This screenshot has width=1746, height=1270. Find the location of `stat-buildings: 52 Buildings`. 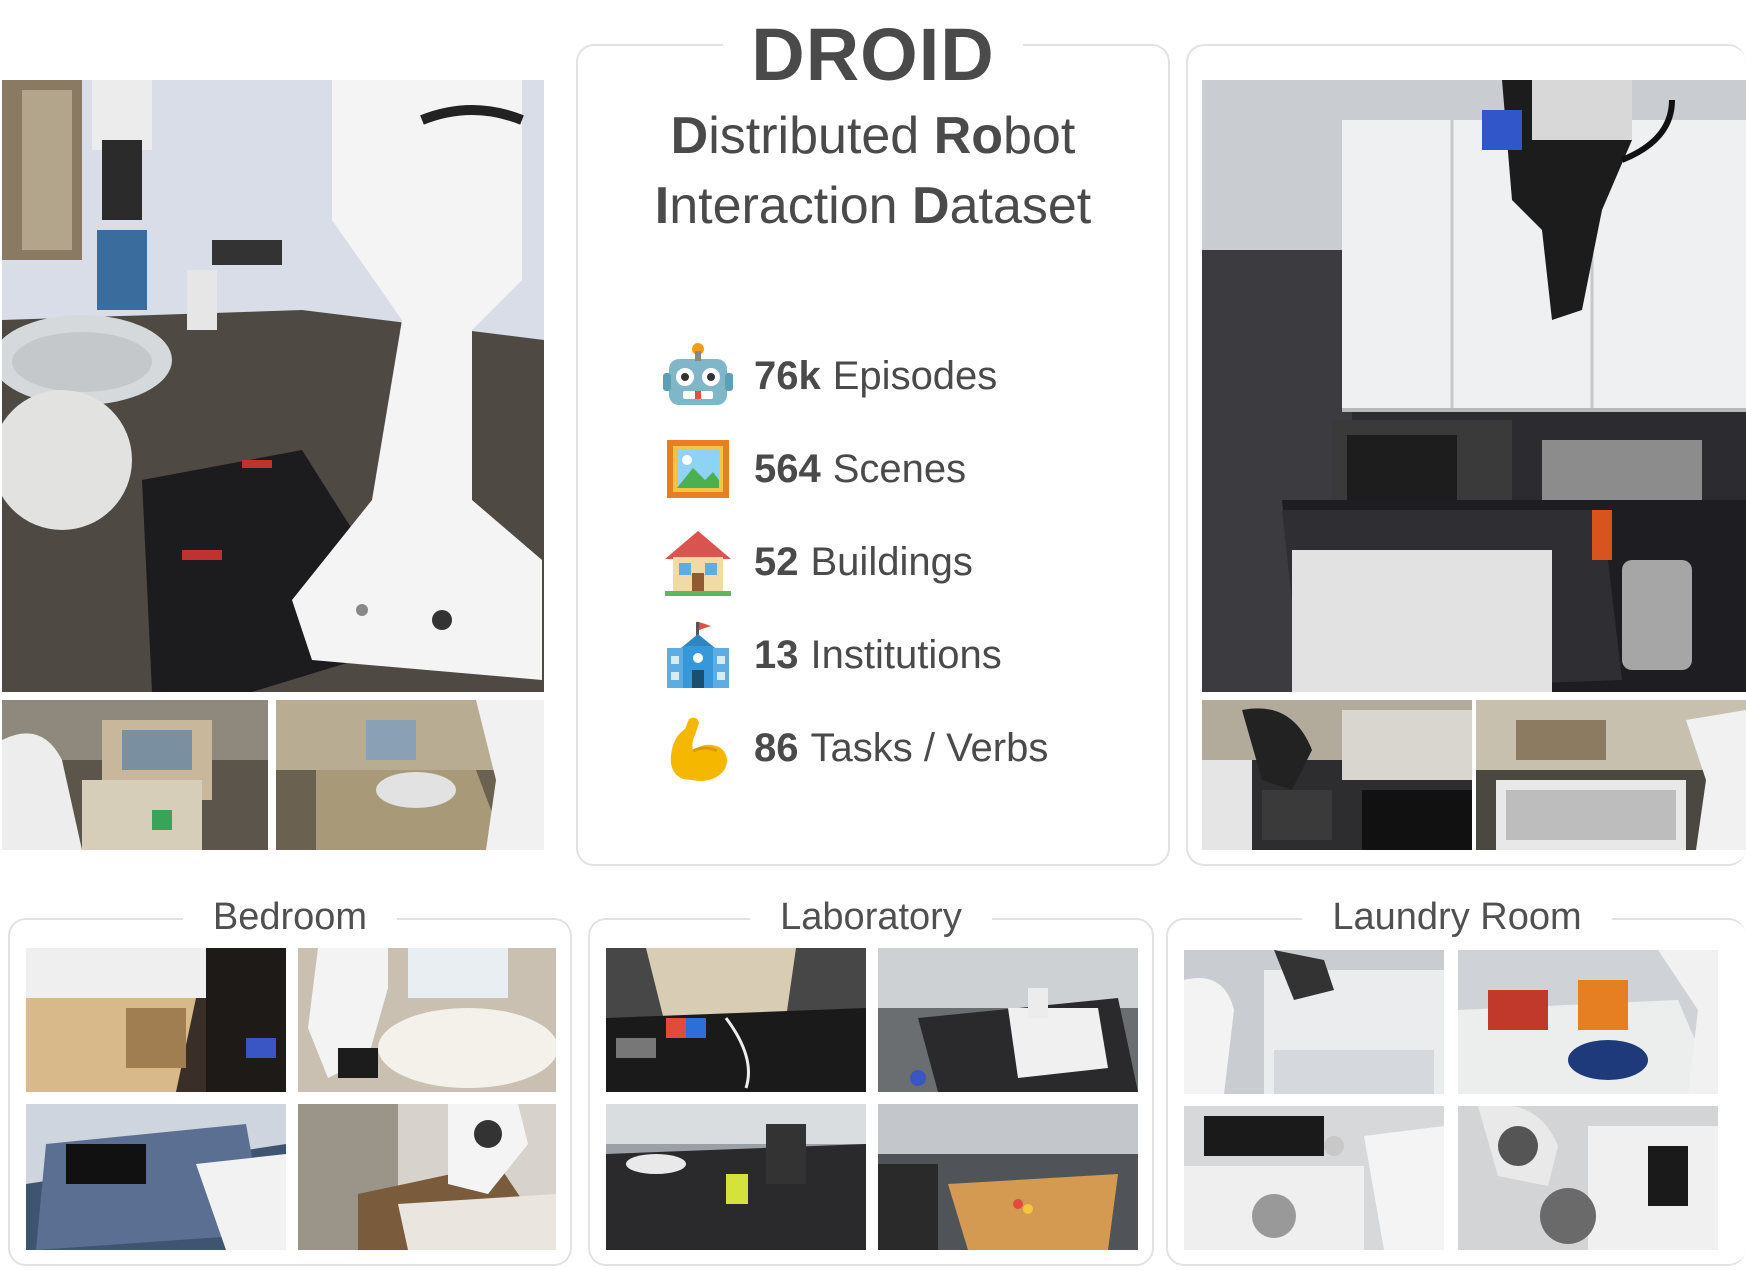

stat-buildings: 52 Buildings is located at coordinates (814, 562).